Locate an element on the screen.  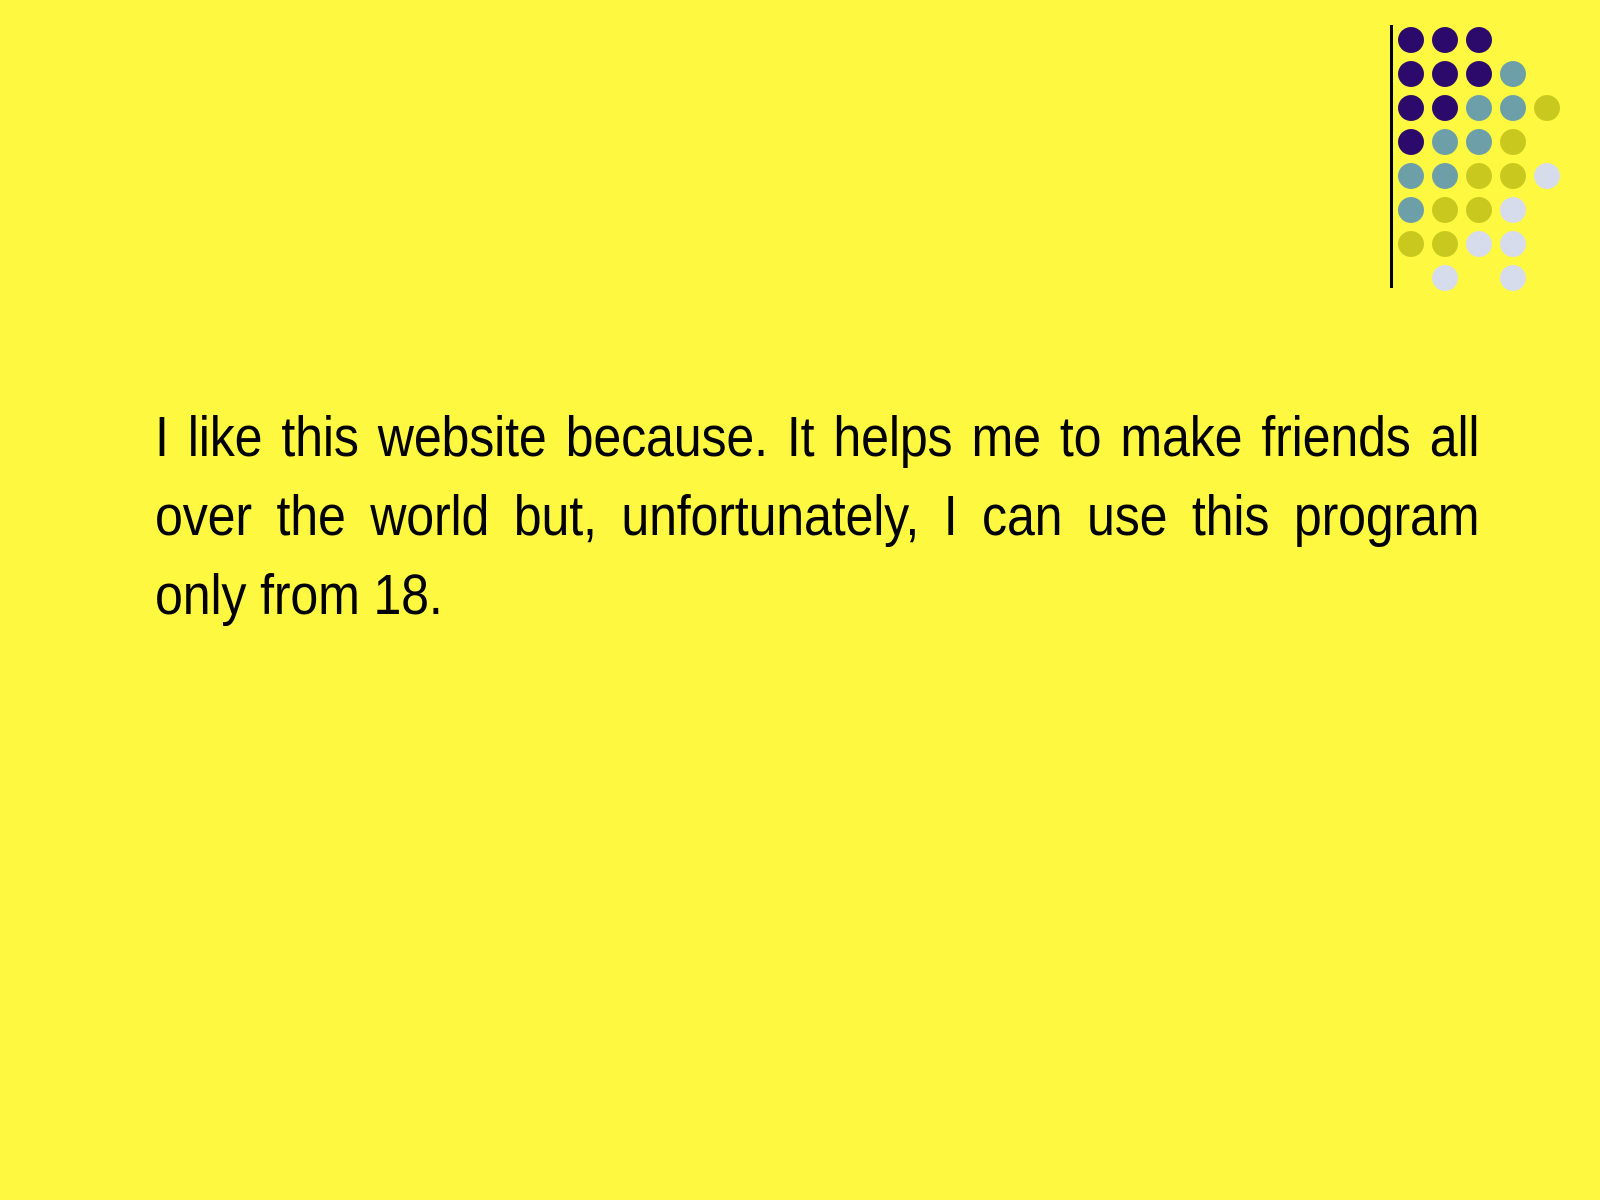
logo-dot-grid is located at coordinates (1498, 159).